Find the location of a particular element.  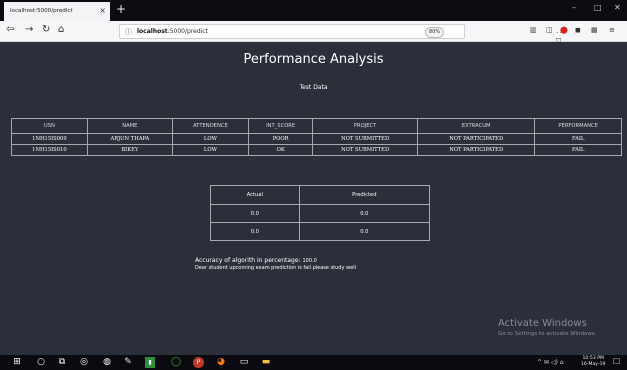

app-icon-2: ◍ is located at coordinates (107, 362).